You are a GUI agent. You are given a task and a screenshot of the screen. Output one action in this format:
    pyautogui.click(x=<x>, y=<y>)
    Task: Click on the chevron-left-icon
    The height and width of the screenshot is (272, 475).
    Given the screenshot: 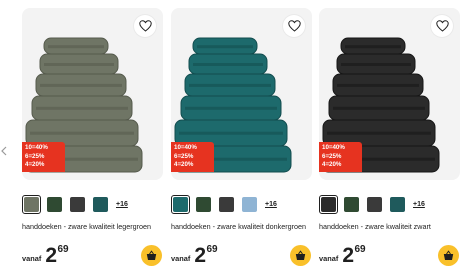 What is the action you would take?
    pyautogui.click(x=4, y=151)
    